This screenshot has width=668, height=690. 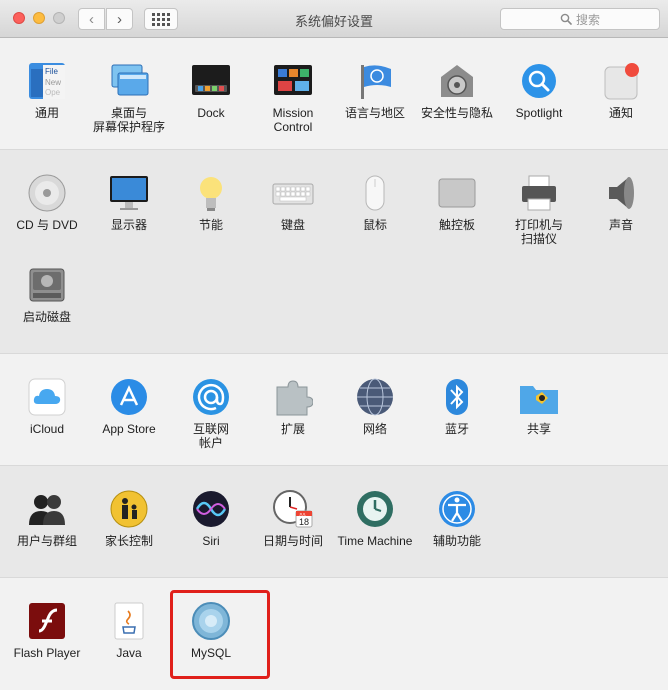 What do you see at coordinates (375, 397) in the screenshot?
I see `network-icon` at bounding box center [375, 397].